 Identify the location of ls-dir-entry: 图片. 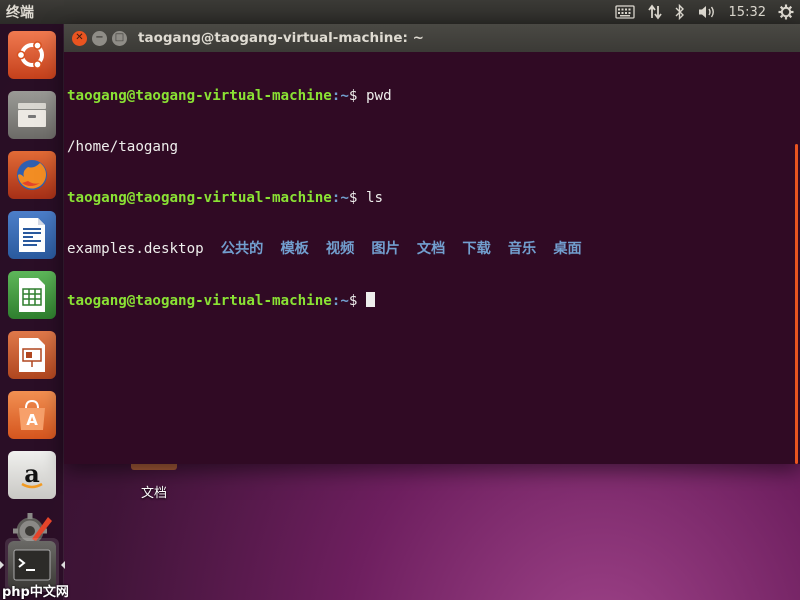
(385, 249).